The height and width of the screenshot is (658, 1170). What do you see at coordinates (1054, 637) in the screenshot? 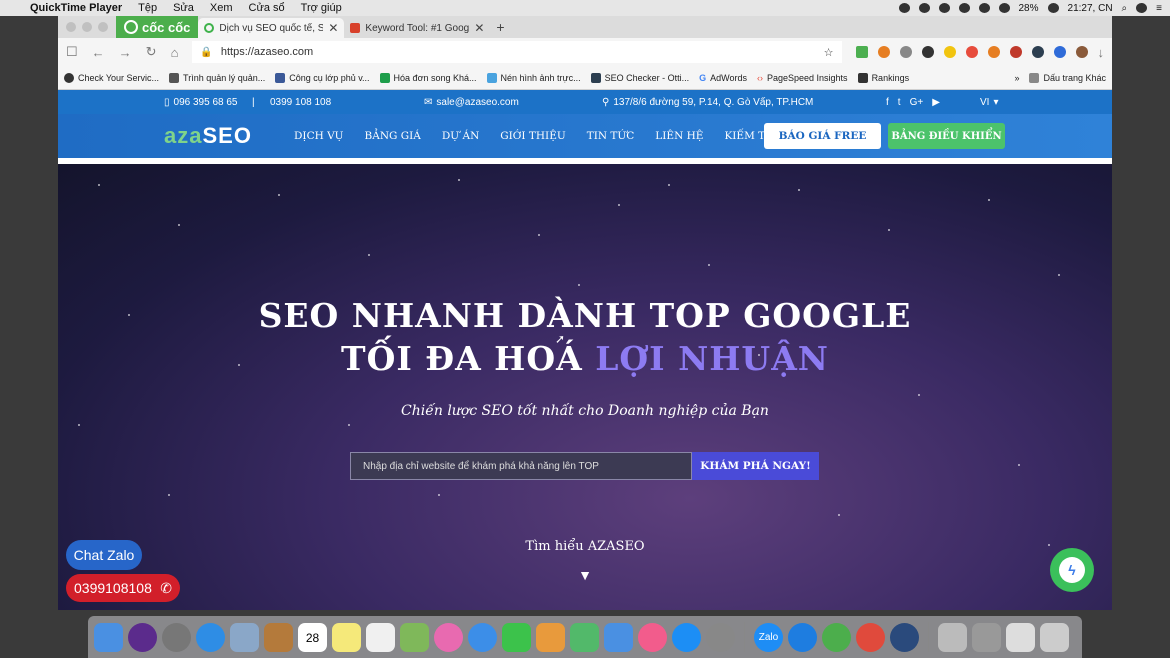
I see `trash-icon` at bounding box center [1054, 637].